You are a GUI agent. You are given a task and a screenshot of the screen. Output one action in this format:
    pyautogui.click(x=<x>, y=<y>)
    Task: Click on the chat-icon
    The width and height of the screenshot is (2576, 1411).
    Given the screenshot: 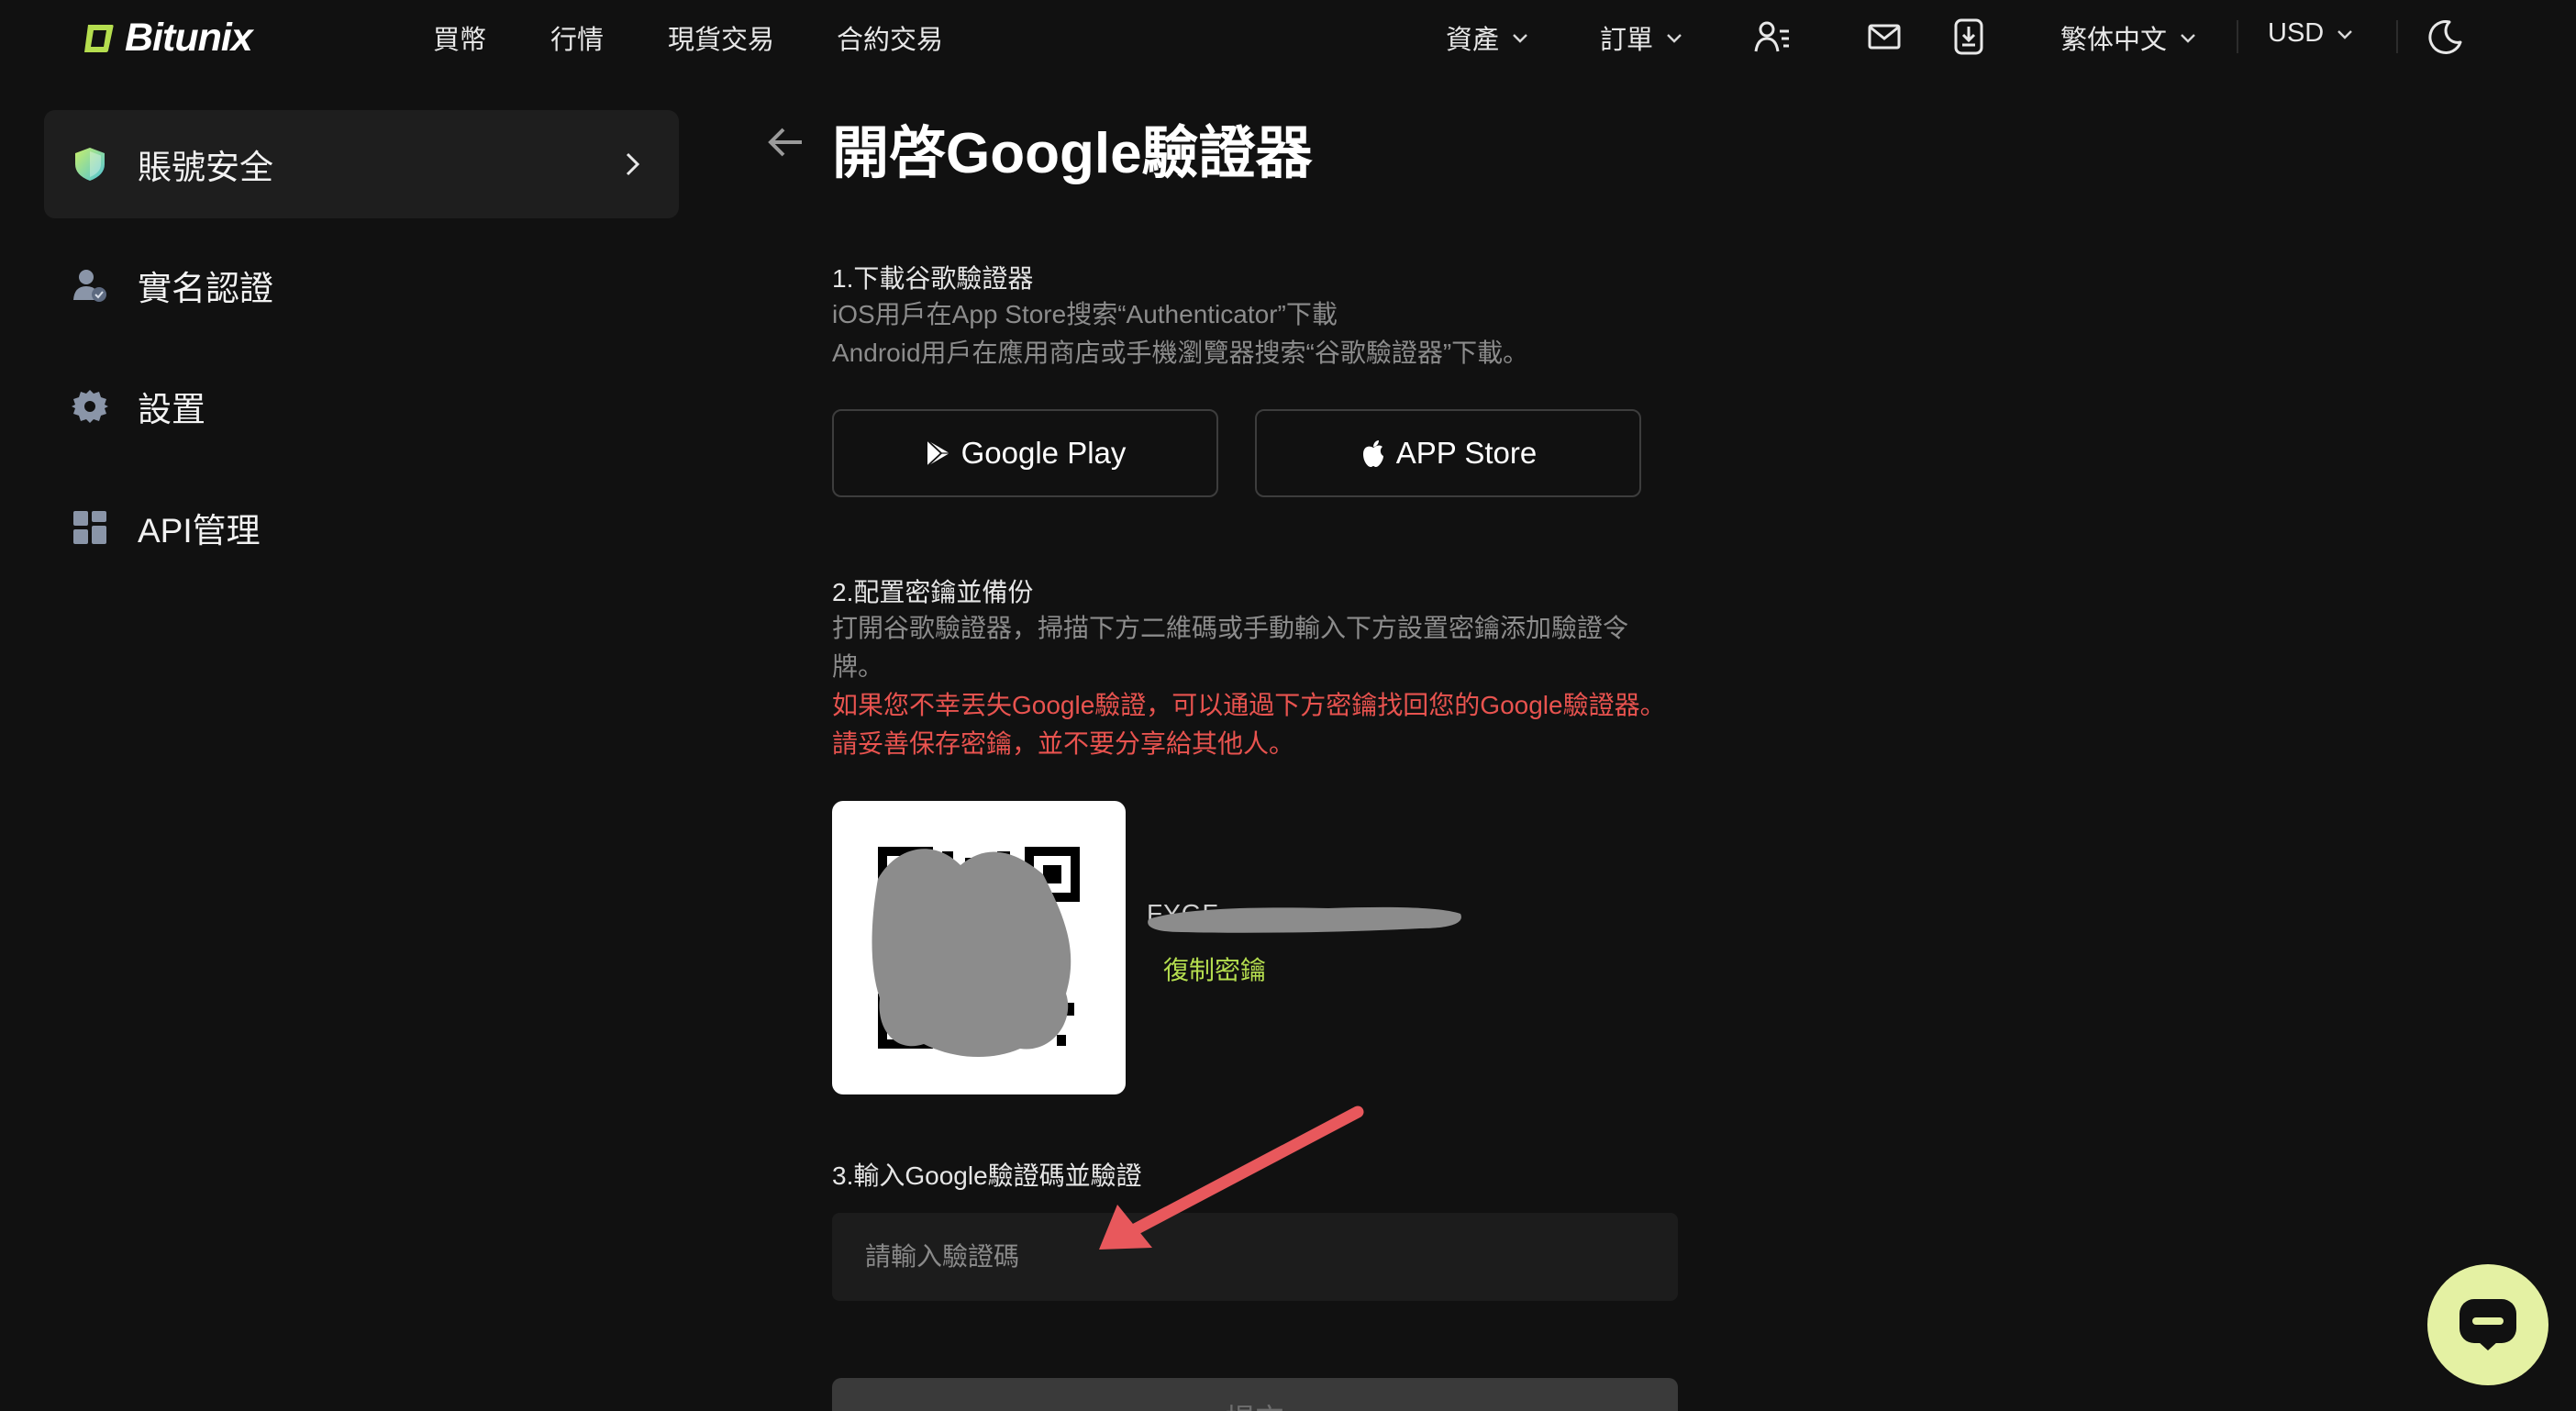 What is the action you would take?
    pyautogui.click(x=2487, y=1324)
    